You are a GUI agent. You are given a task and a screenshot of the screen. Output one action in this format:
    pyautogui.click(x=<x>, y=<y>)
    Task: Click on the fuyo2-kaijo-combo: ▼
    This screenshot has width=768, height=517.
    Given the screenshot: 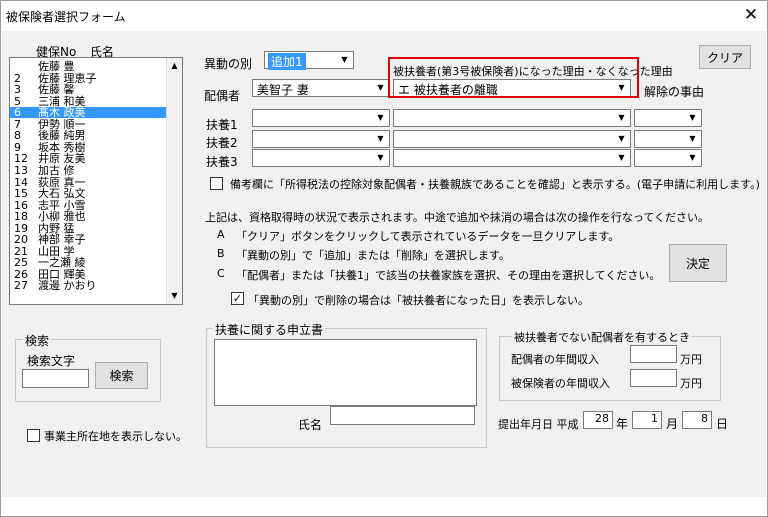 What is the action you would take?
    pyautogui.click(x=668, y=139)
    